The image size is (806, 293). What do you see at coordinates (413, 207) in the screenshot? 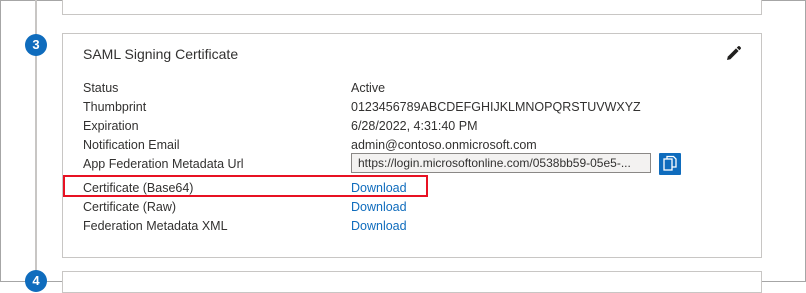
I see `row-certificate-raw: Certificate (Raw) Download` at bounding box center [413, 207].